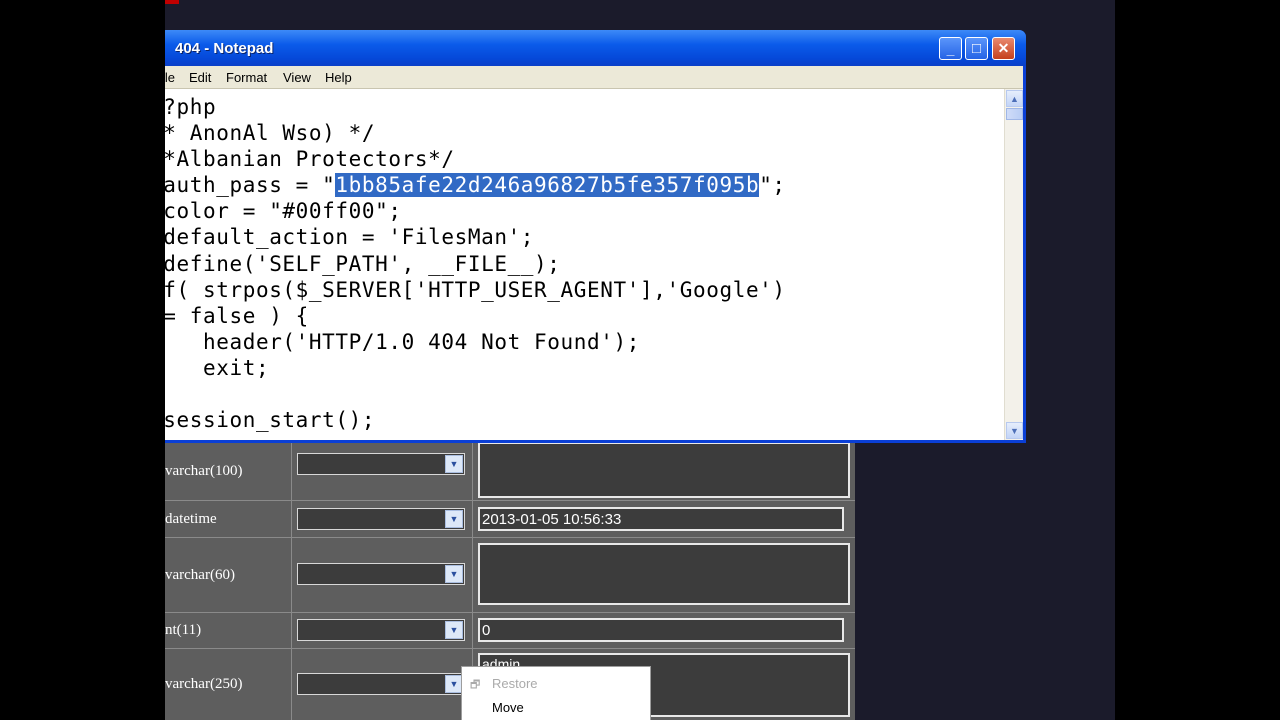 The image size is (1280, 720). Describe the element at coordinates (228, 575) in the screenshot. I see `field-type: varchar(60)` at that location.